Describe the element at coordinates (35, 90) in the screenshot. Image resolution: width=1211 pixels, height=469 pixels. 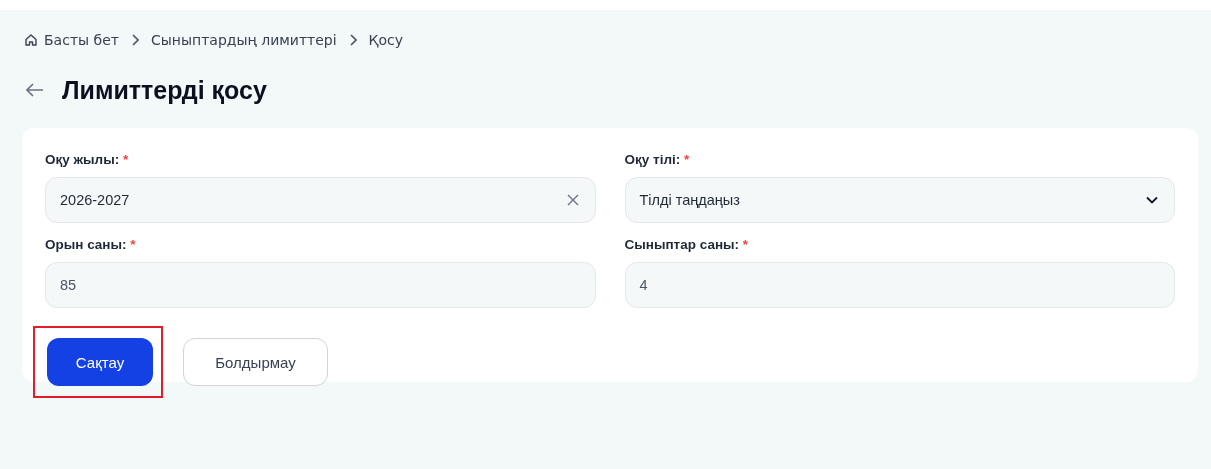
I see `back-arrow-icon` at that location.